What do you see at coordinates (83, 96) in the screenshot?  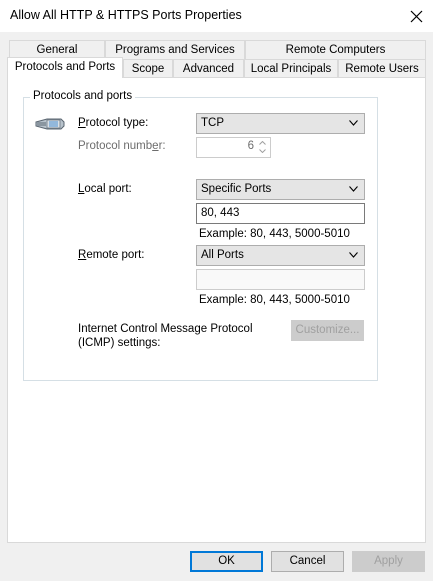 I see `group-legend: Protocols and ports` at bounding box center [83, 96].